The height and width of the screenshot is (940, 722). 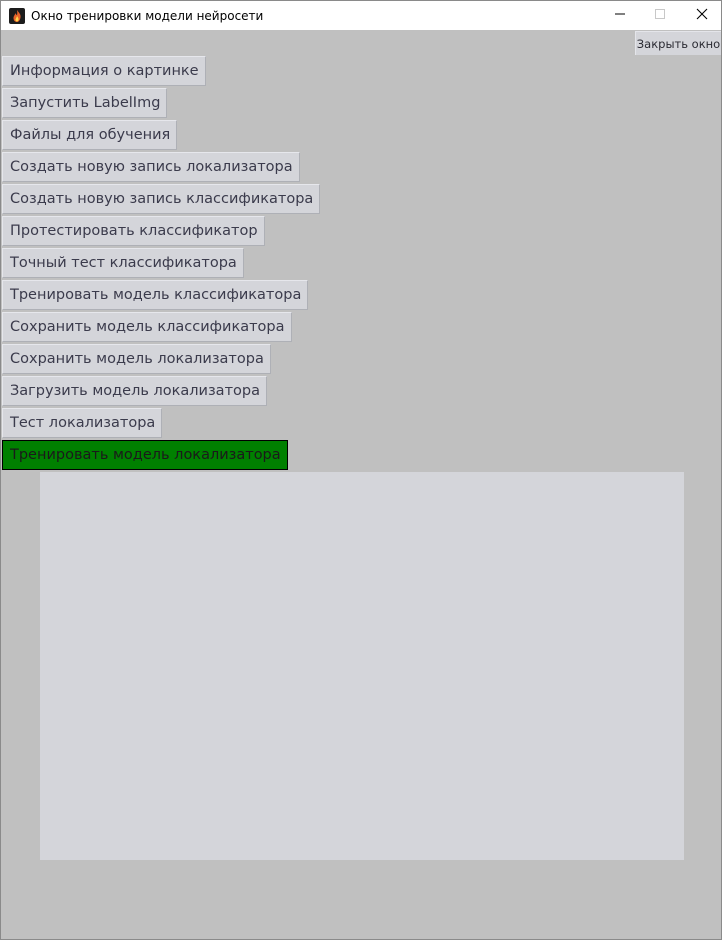 I want to click on maximize-icon, so click(x=660, y=16).